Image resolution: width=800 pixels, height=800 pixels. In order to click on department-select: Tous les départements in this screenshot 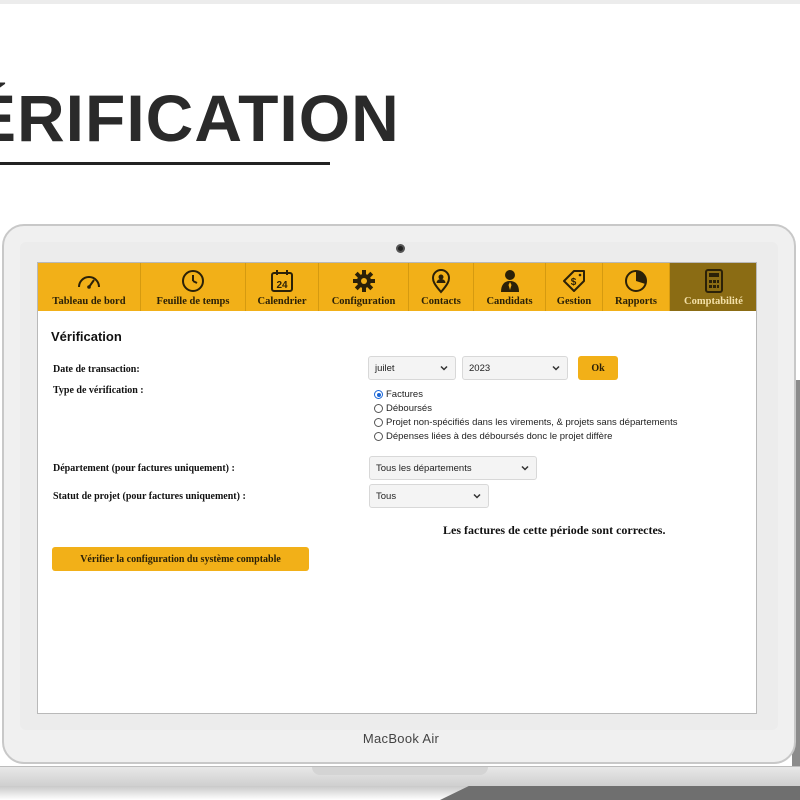, I will do `click(453, 468)`.